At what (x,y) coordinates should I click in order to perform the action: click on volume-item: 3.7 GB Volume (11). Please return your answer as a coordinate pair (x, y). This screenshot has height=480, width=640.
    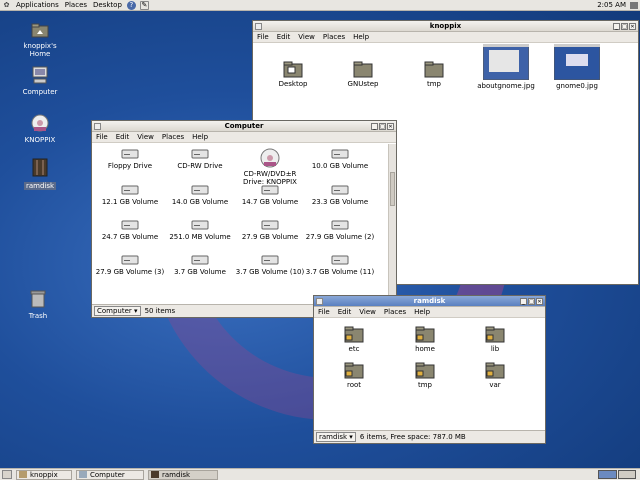
    Looking at the image, I should click on (340, 265).